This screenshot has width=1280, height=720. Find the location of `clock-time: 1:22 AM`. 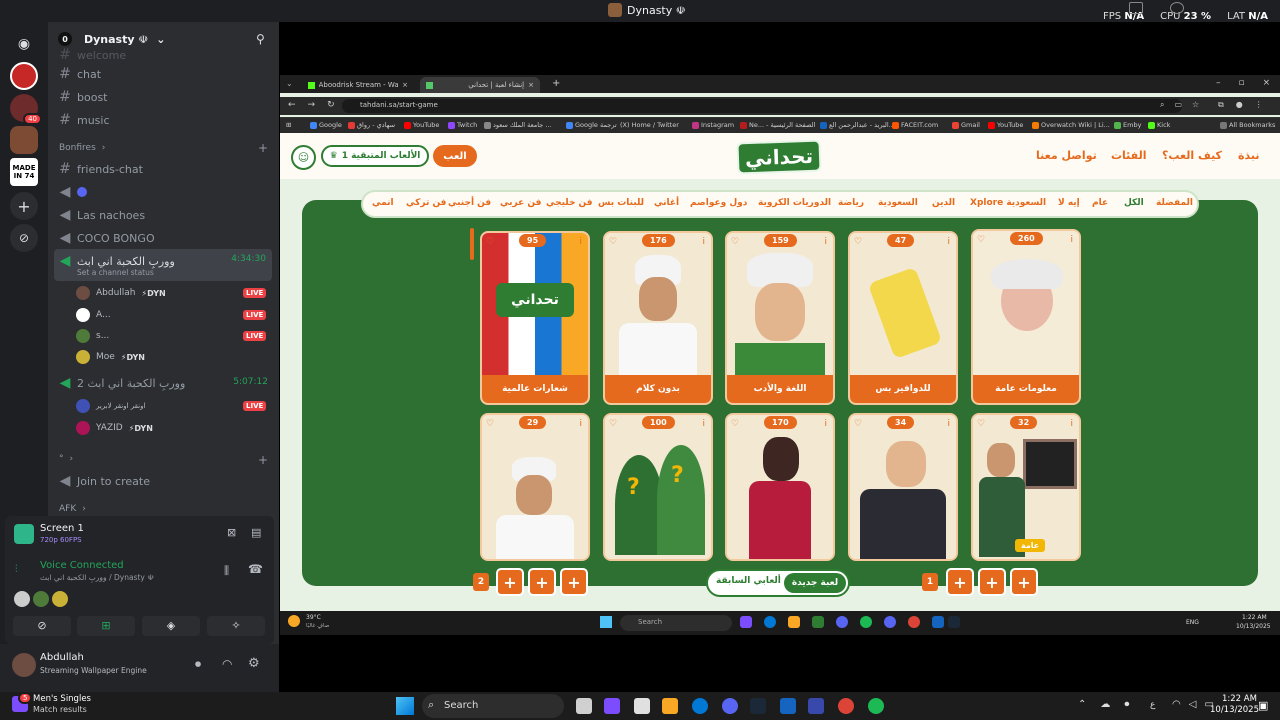

clock-time: 1:22 AM is located at coordinates (1239, 699).